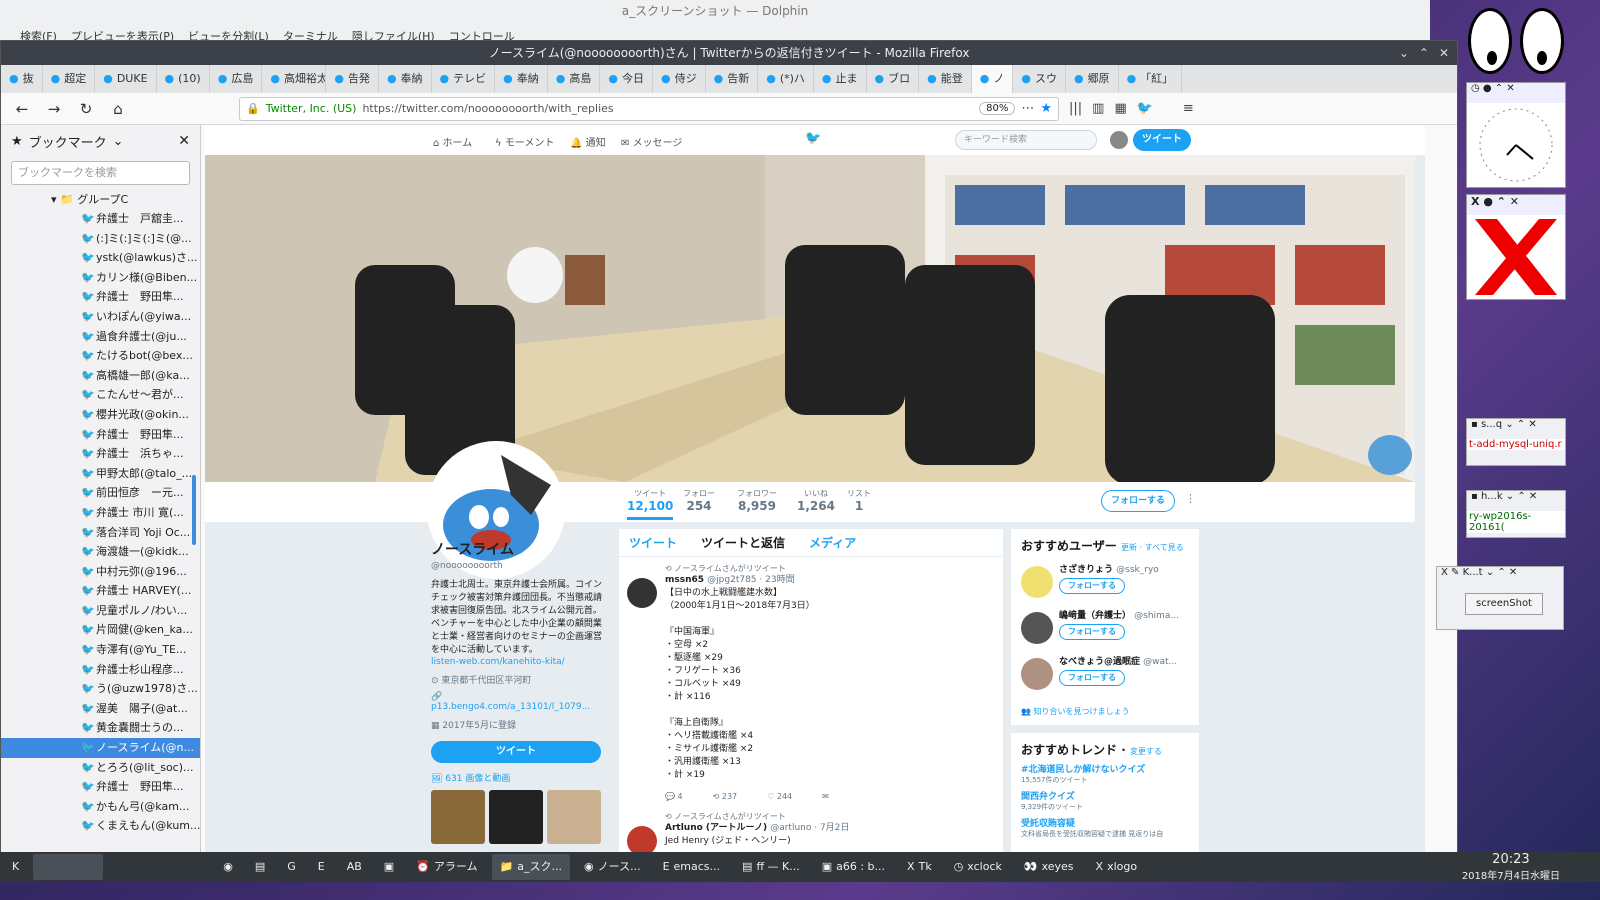 The image size is (1600, 900). Describe the element at coordinates (236, 79) in the screenshot. I see `browser-tab: ● 広島` at that location.